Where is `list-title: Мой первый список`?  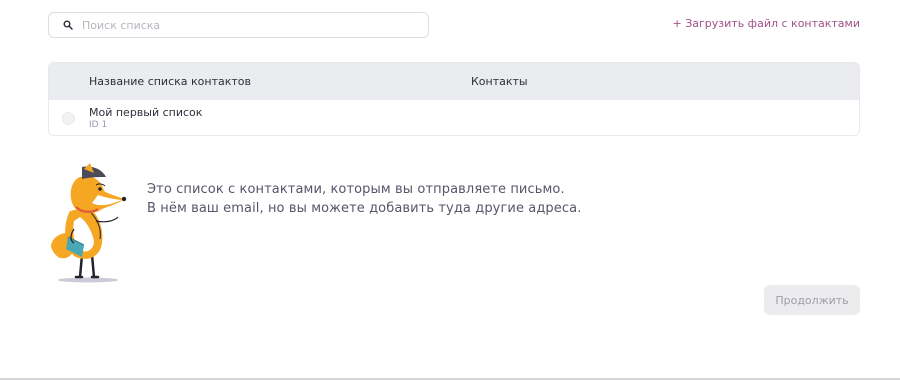
list-title: Мой первый список is located at coordinates (146, 112).